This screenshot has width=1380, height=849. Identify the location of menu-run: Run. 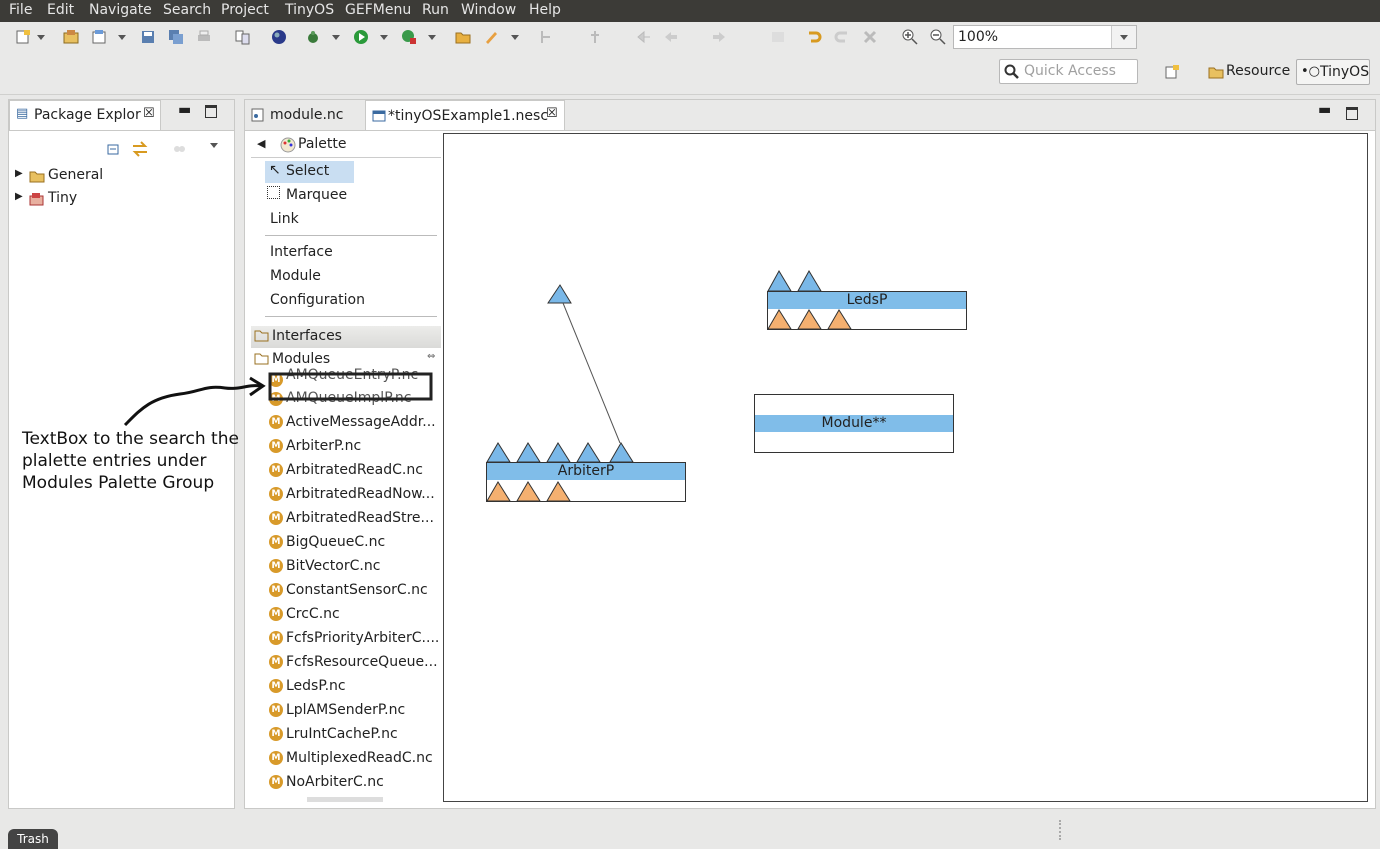
(435, 10).